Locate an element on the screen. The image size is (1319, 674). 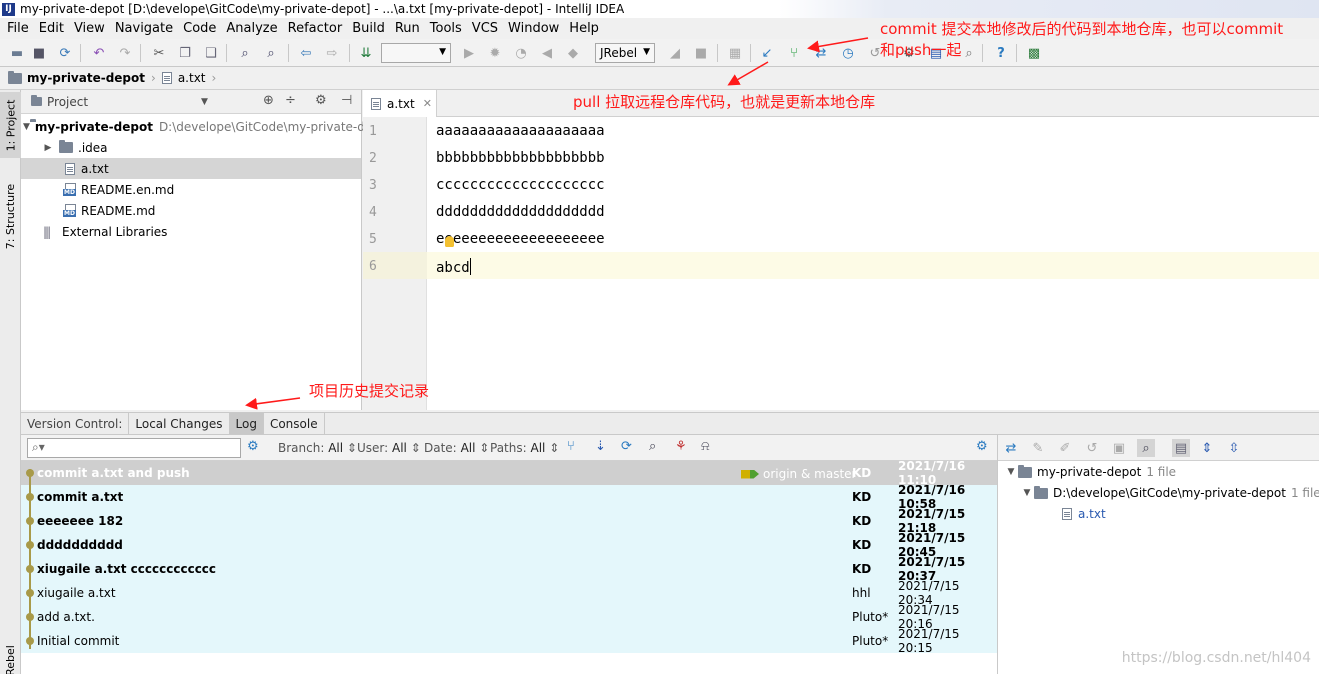
history-icon: ▣ is located at coordinates (1119, 448).